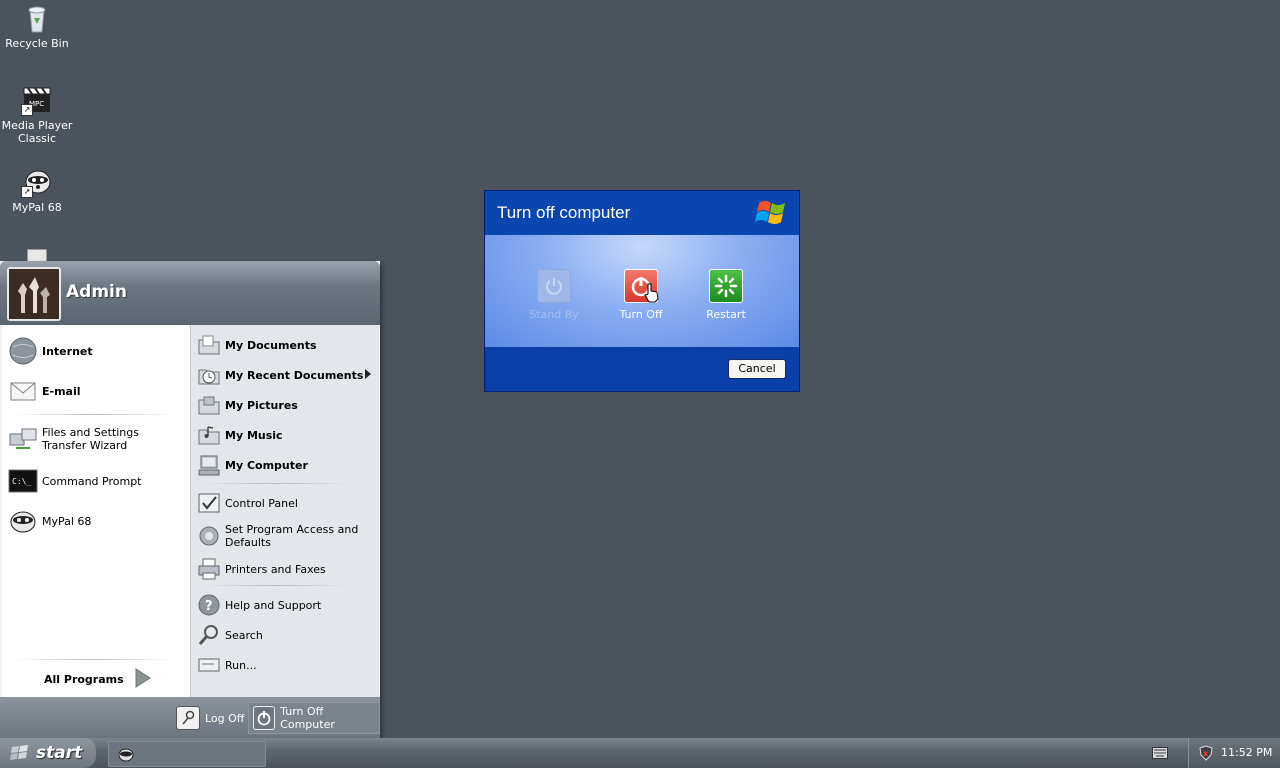 The height and width of the screenshot is (768, 1280). What do you see at coordinates (266, 465) in the screenshot?
I see `start-item-label: My Computer` at bounding box center [266, 465].